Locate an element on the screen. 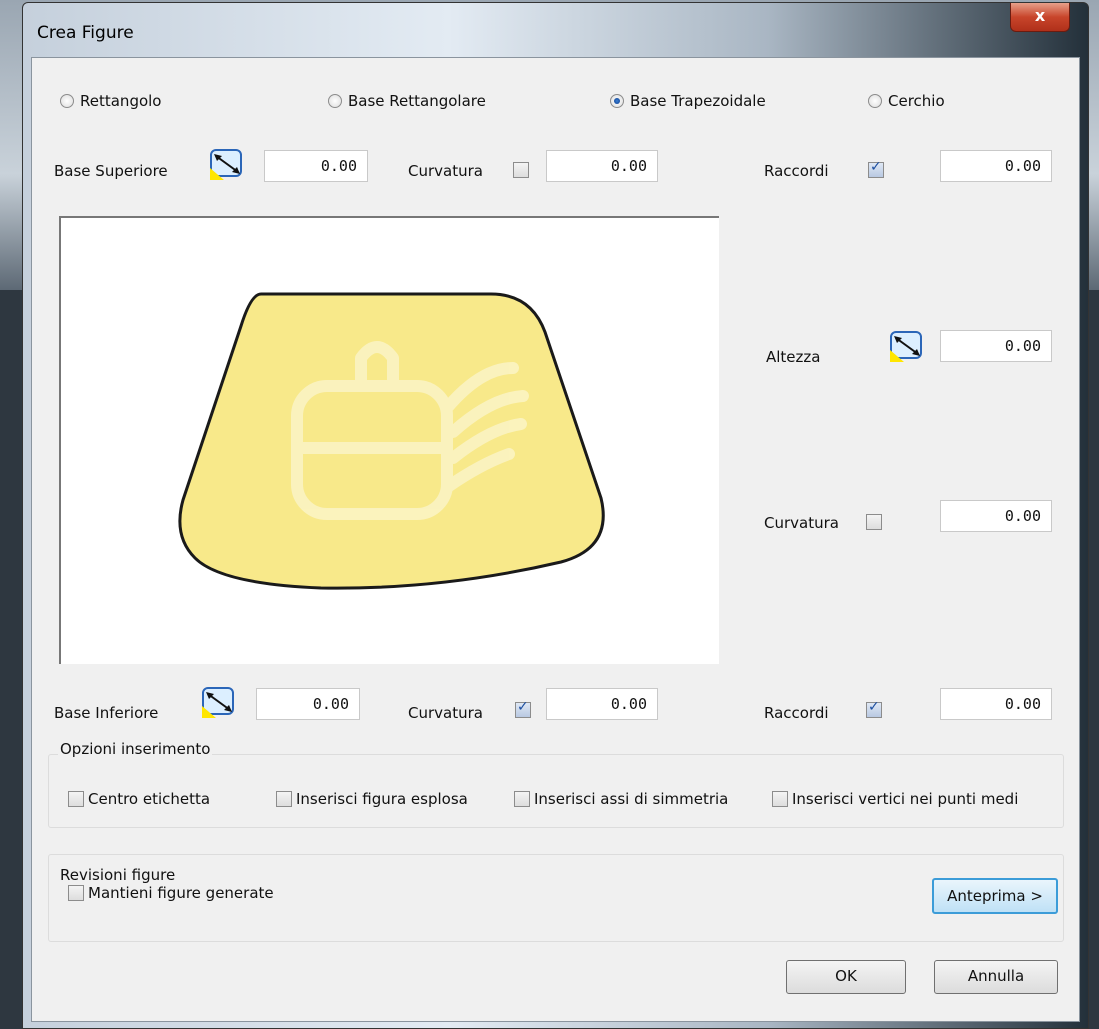 Image resolution: width=1099 pixels, height=1029 pixels. curvatura-bottom-label: Curvatura is located at coordinates (445, 713).